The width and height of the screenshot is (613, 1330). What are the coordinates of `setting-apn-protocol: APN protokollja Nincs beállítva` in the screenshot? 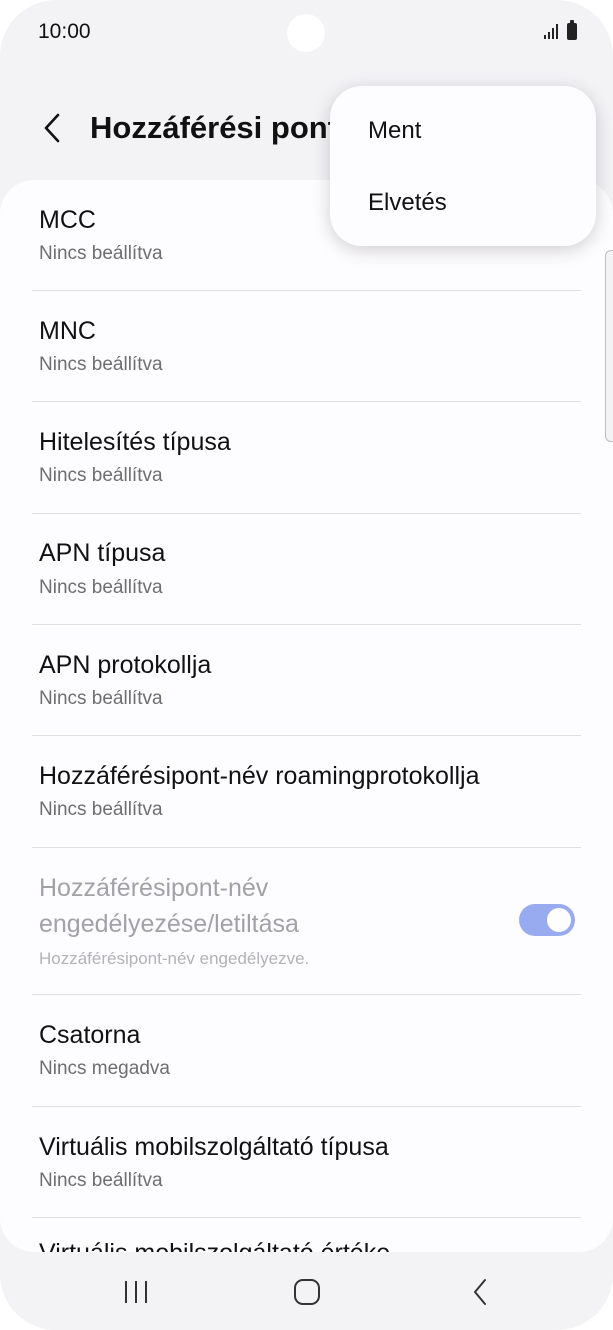 It's located at (306, 680).